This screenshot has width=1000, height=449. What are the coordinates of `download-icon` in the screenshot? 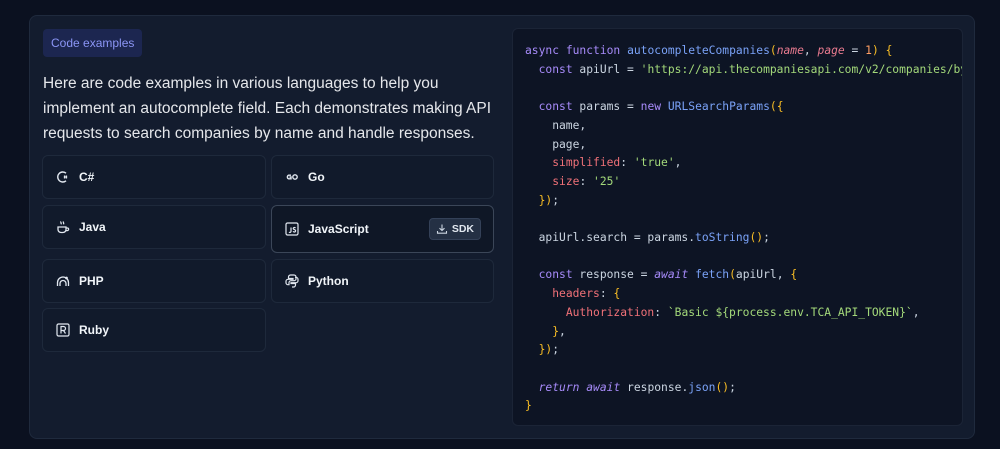 It's located at (441, 229).